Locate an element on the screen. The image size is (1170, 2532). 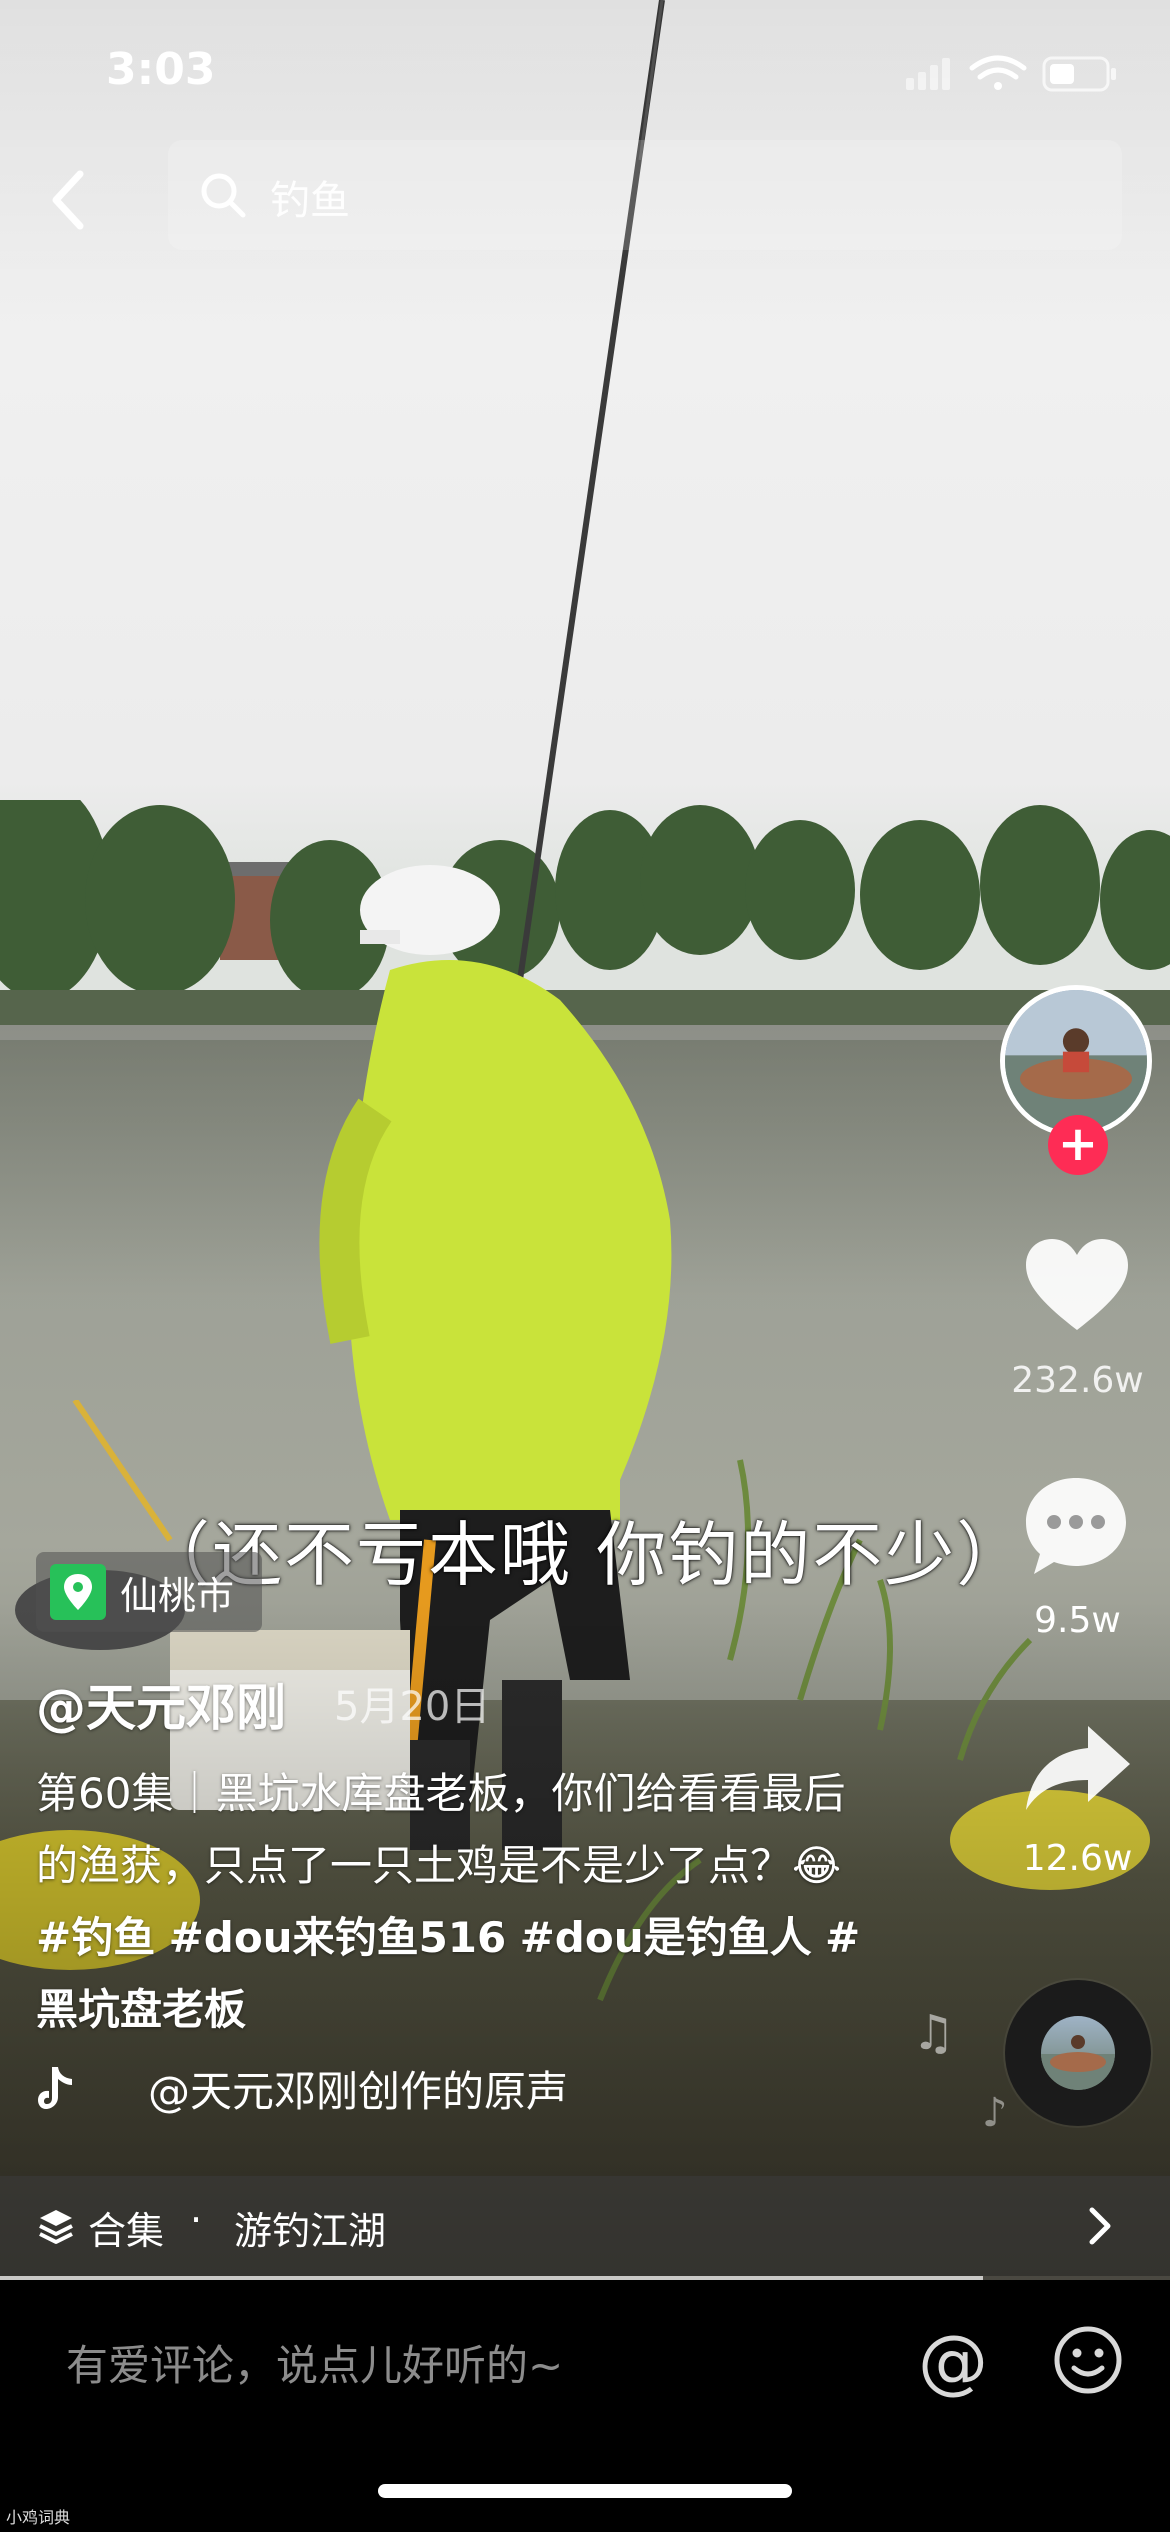
video-subtitle: （还不亏本哦 你钓的不少） is located at coordinates (584, 1555).